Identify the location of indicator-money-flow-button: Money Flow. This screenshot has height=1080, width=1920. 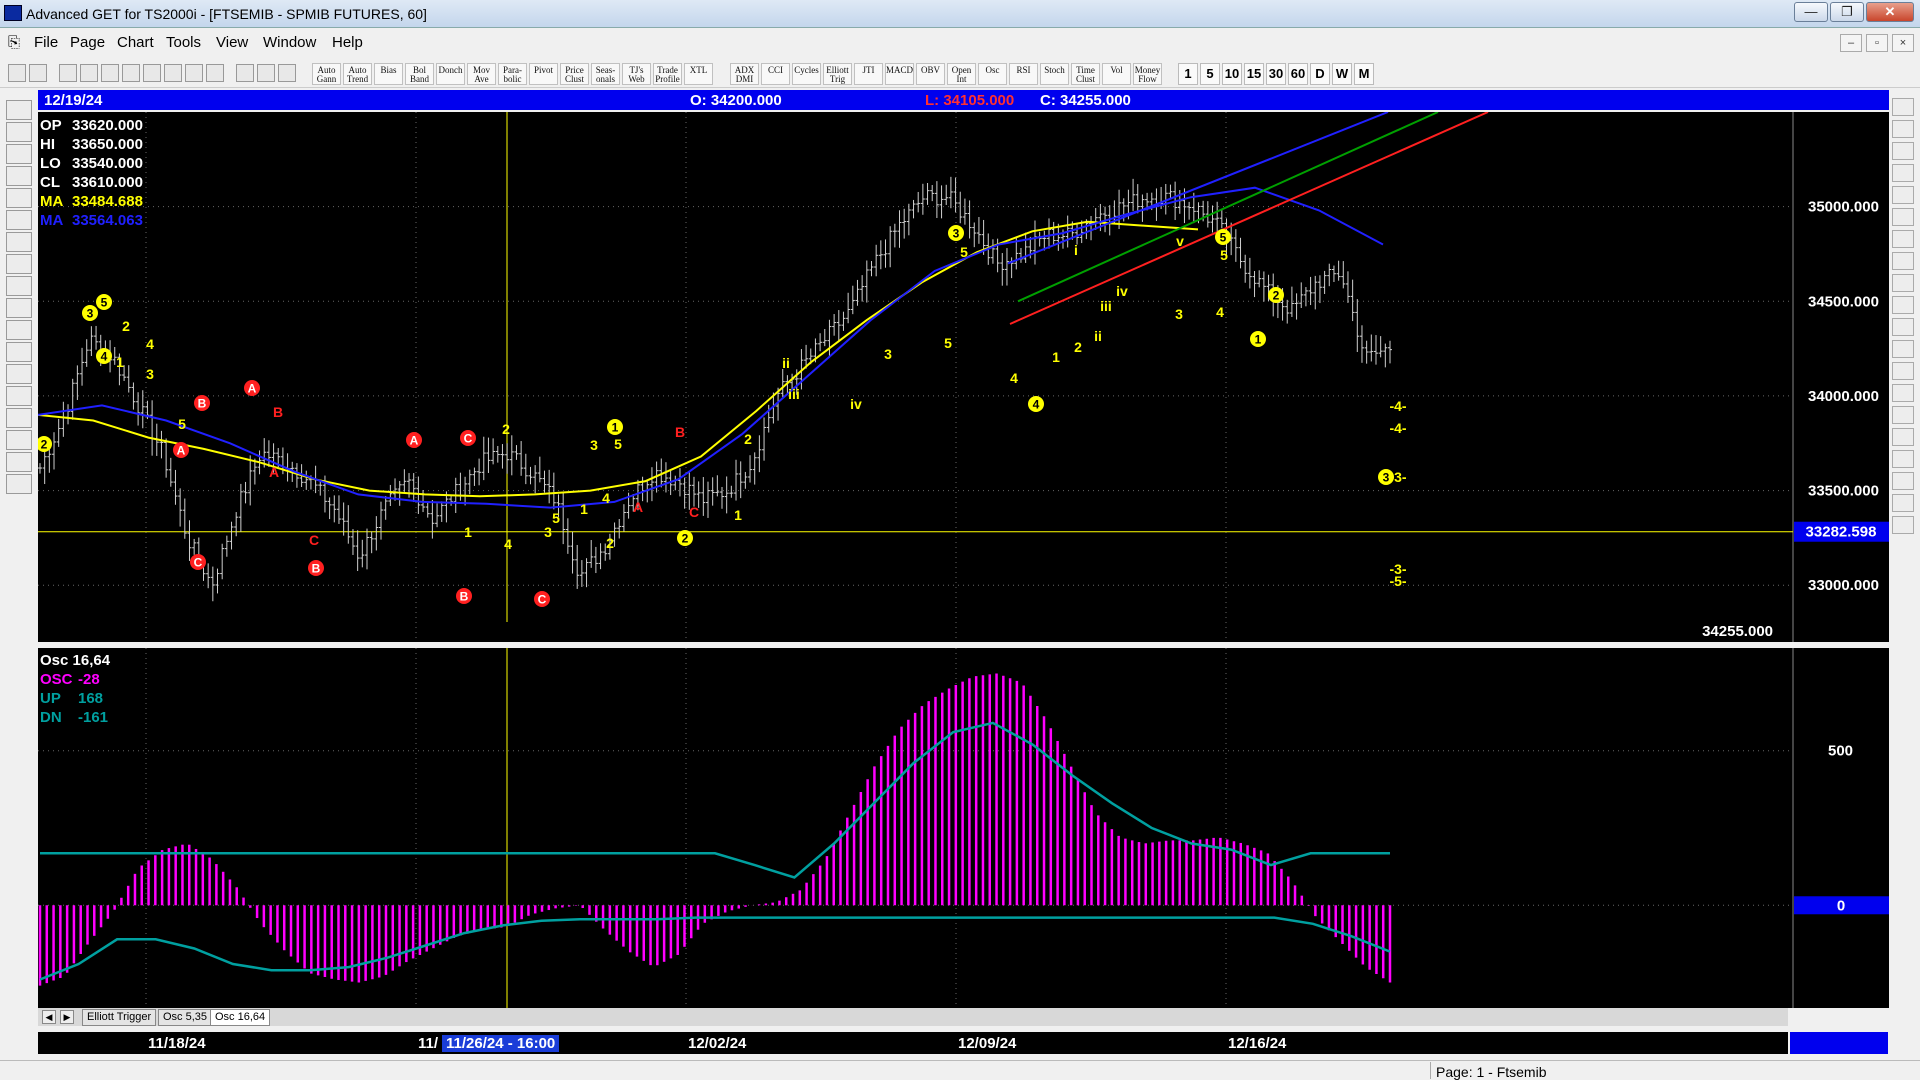
(1147, 74).